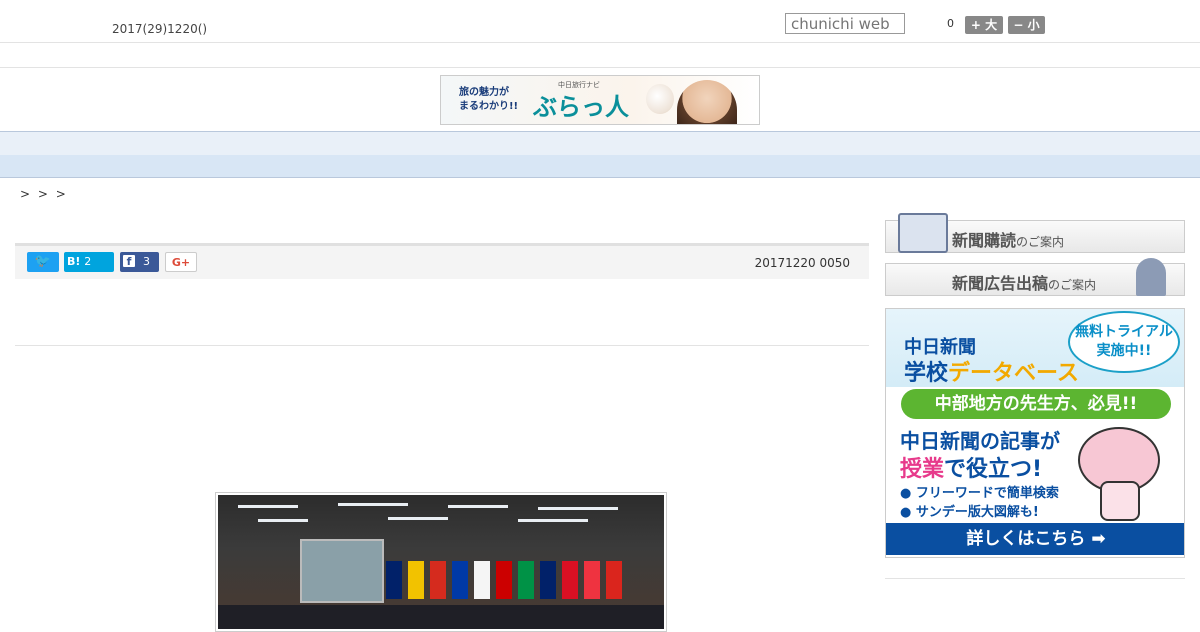 This screenshot has height=632, width=1200. I want to click on banner-tagline: 旅の魅力が まるわかり!!, so click(489, 99).